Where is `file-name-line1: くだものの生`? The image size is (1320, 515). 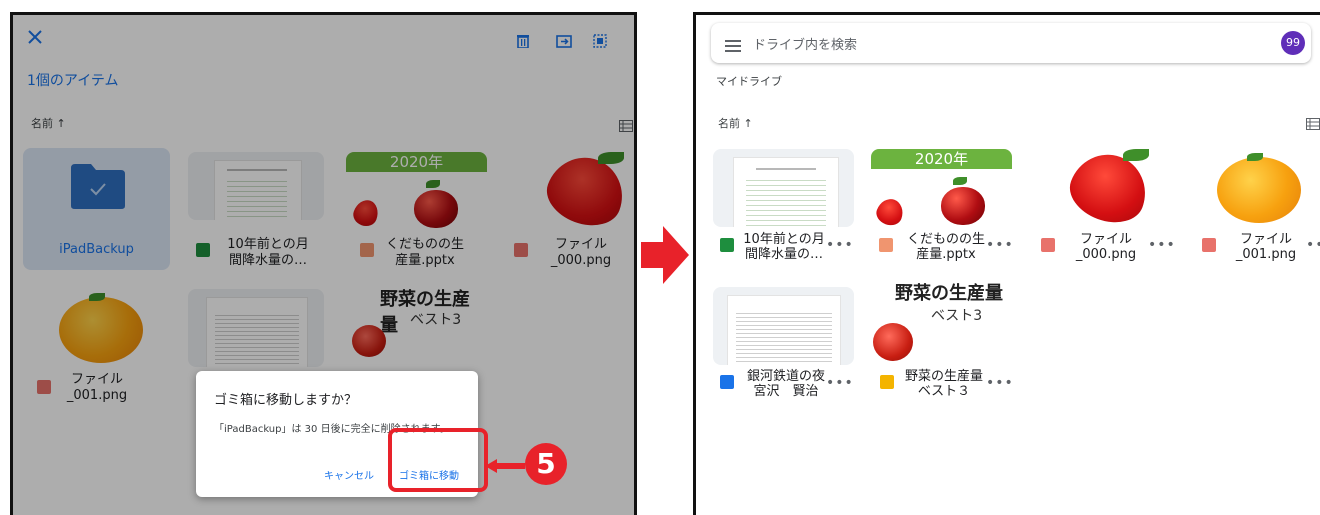 file-name-line1: くだものの生 is located at coordinates (945, 239).